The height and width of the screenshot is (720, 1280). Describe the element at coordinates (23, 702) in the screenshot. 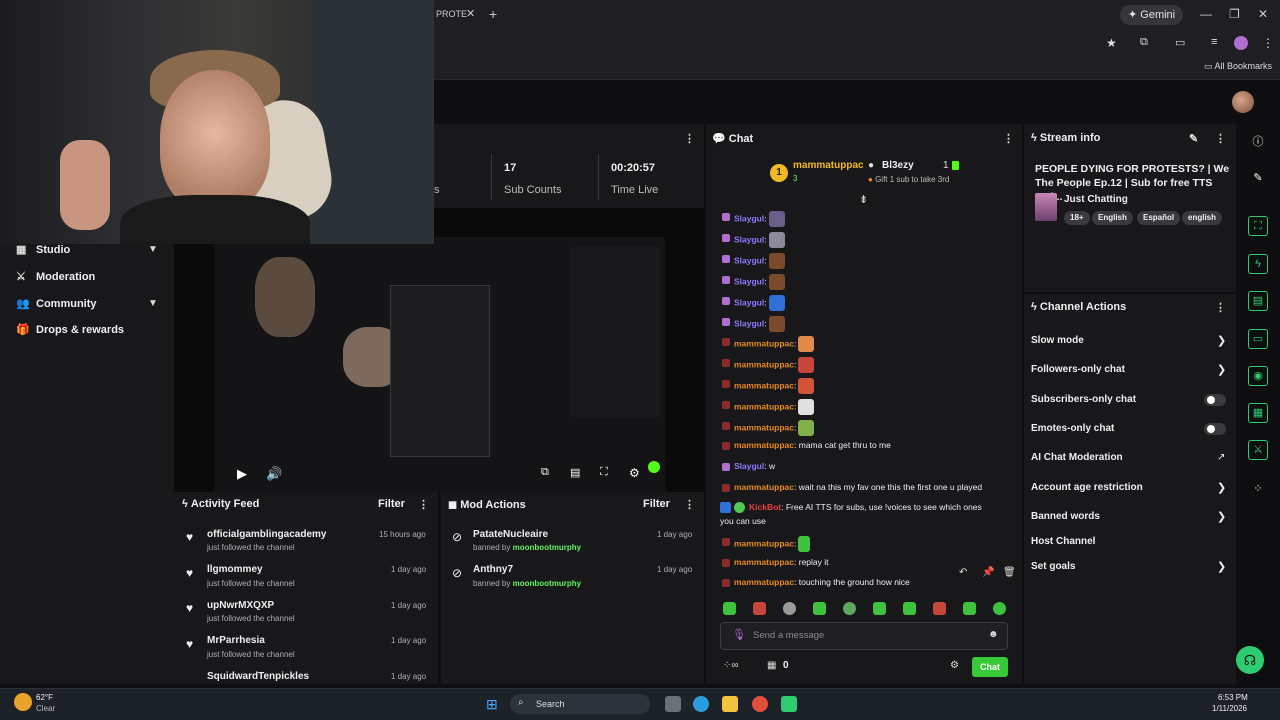

I see `weather-icon` at that location.